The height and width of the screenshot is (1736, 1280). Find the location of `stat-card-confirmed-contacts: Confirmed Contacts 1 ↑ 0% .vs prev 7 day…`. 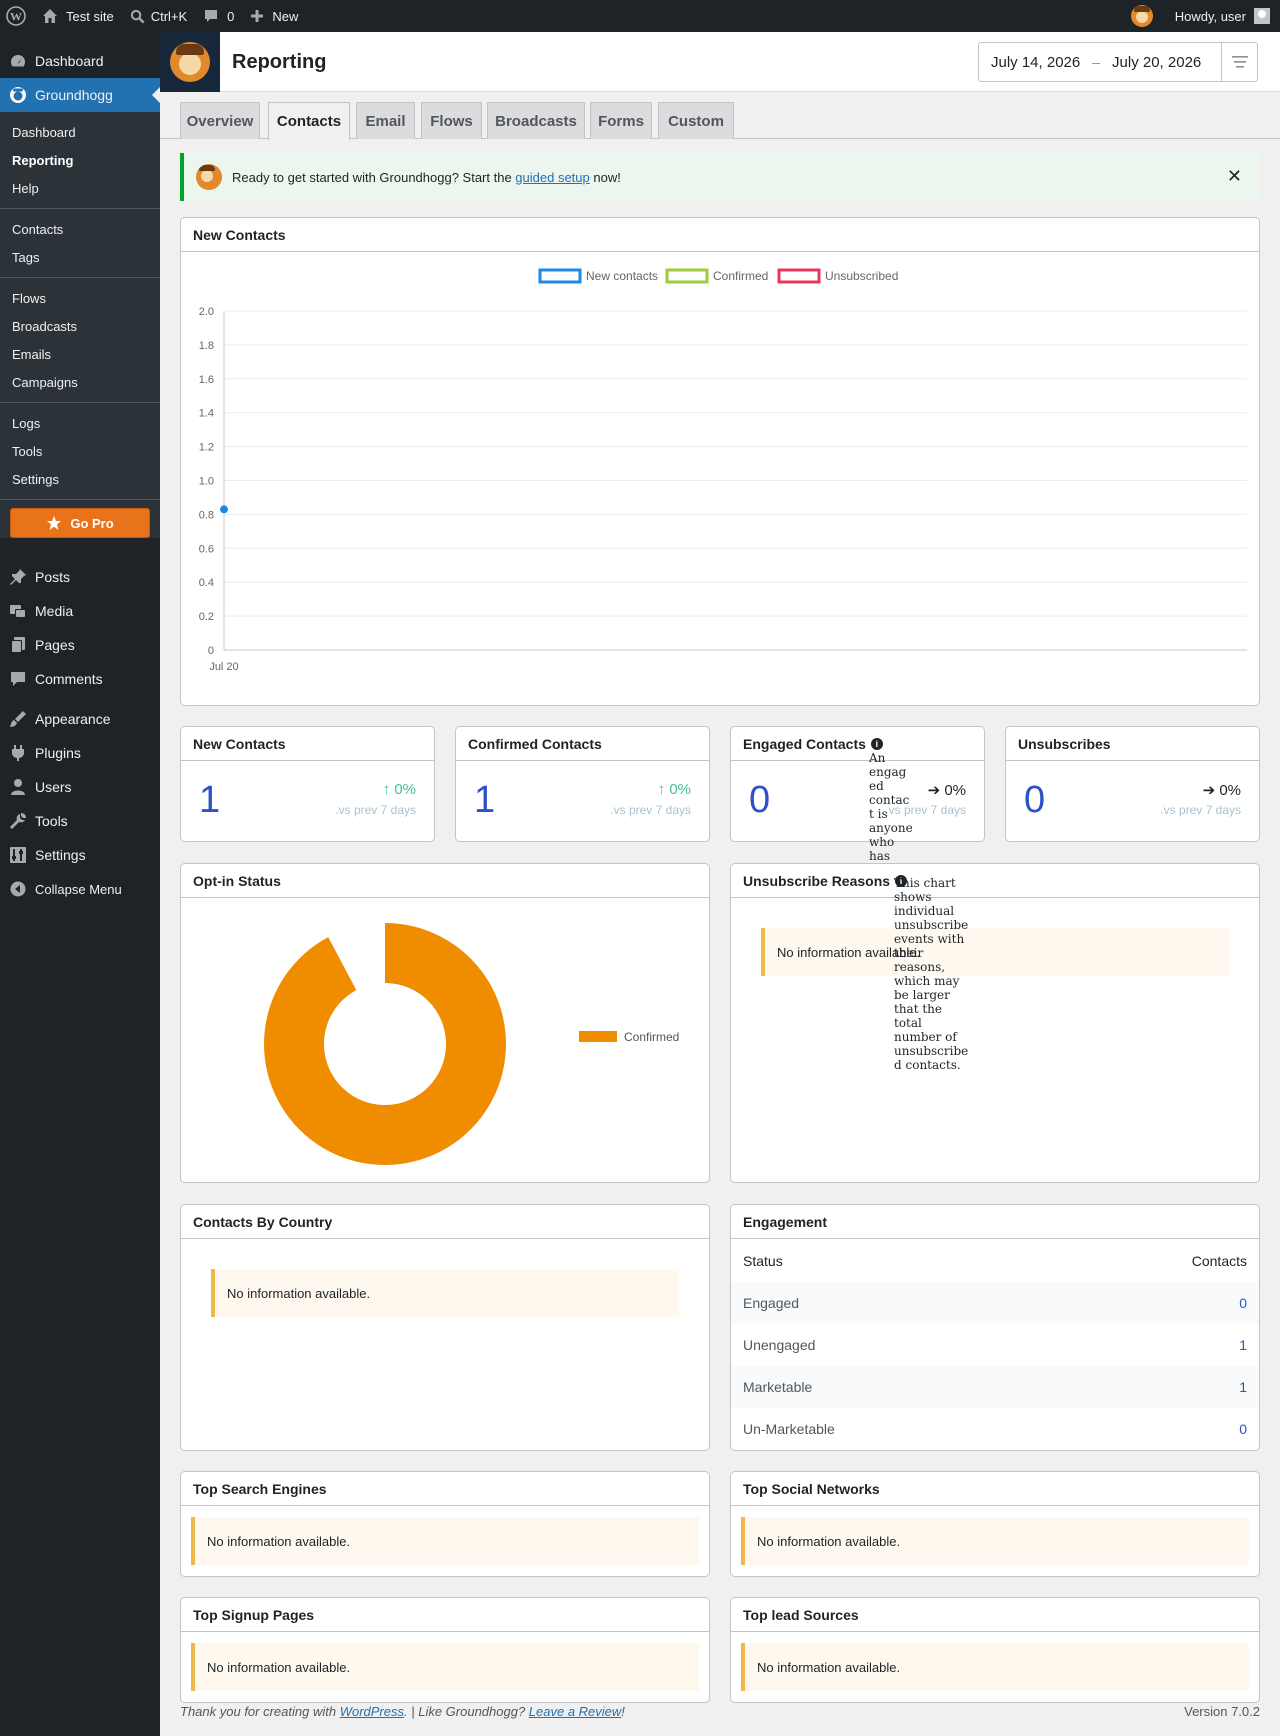

stat-card-confirmed-contacts: Confirmed Contacts 1 ↑ 0% .vs prev 7 day… is located at coordinates (582, 784).